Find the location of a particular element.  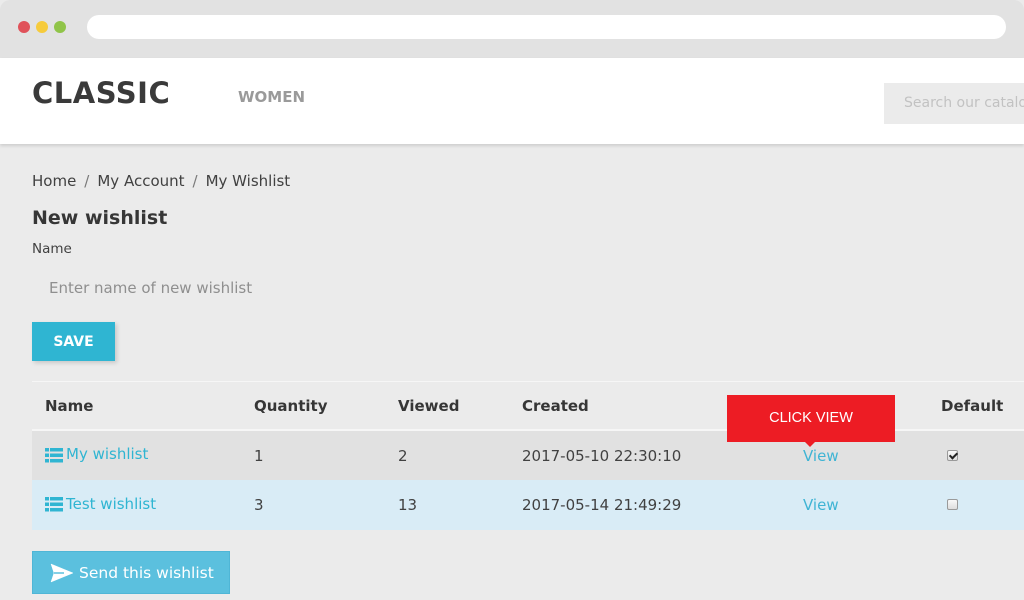

window-close-button is located at coordinates (24, 27).